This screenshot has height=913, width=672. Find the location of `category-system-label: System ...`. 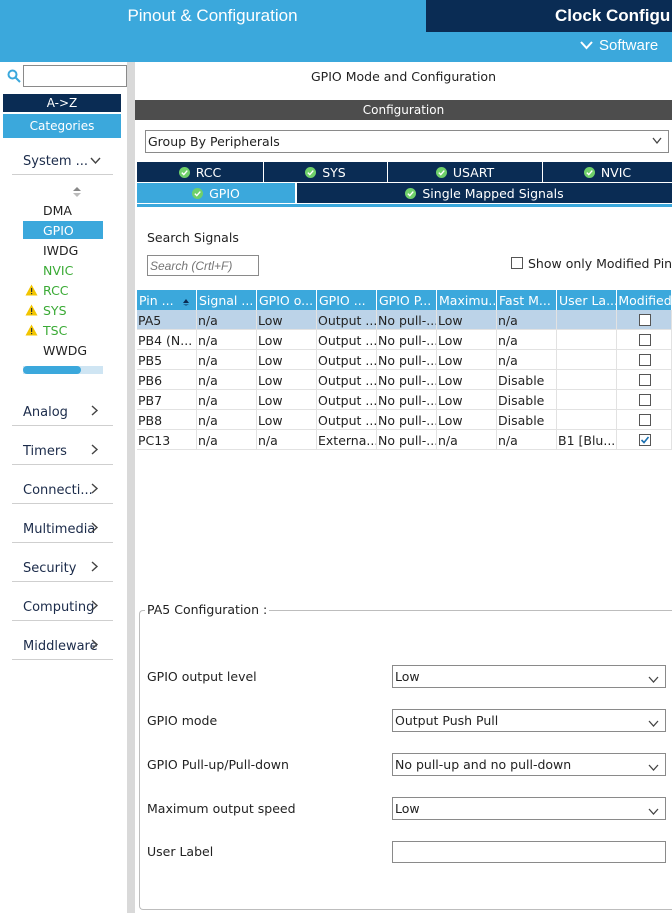

category-system-label: System ... is located at coordinates (56, 161).